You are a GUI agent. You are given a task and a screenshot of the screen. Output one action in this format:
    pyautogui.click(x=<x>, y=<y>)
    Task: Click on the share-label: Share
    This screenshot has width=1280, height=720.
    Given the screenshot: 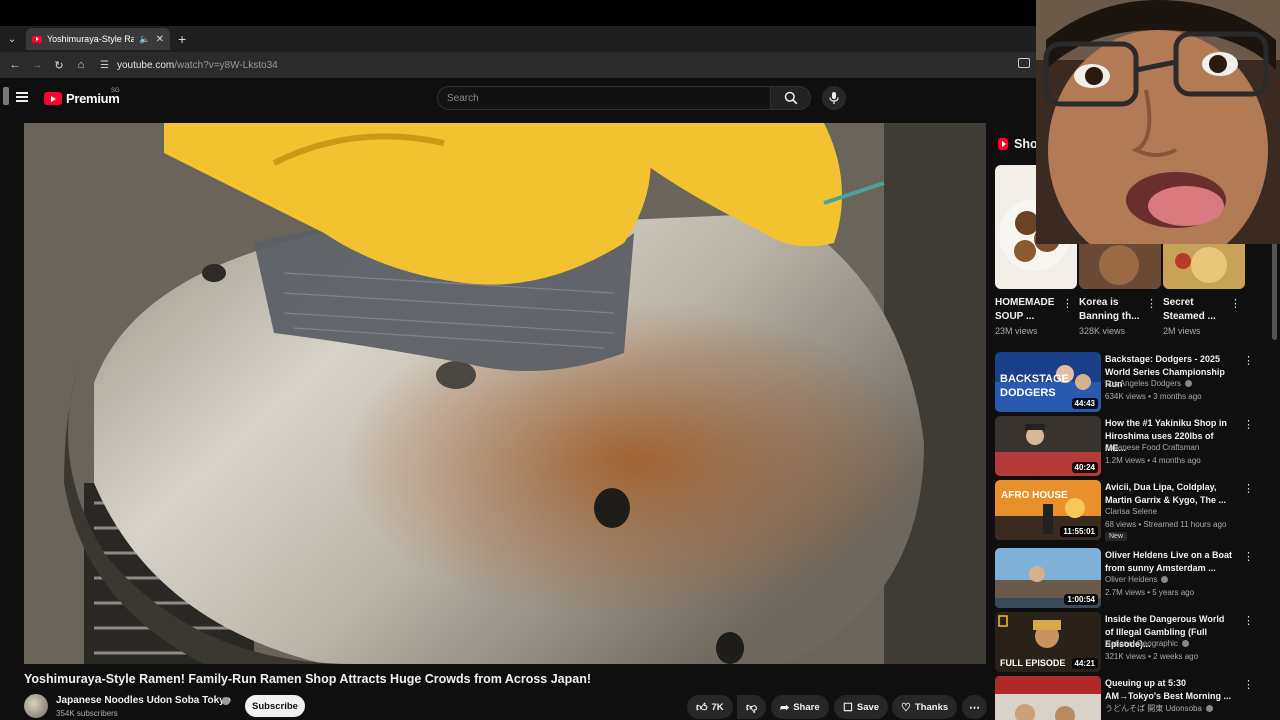 What is the action you would take?
    pyautogui.click(x=806, y=707)
    